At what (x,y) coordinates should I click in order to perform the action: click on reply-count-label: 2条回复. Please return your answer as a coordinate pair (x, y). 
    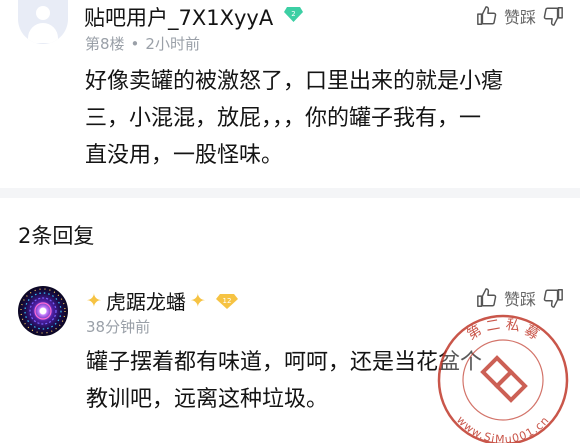
    Looking at the image, I should click on (56, 236).